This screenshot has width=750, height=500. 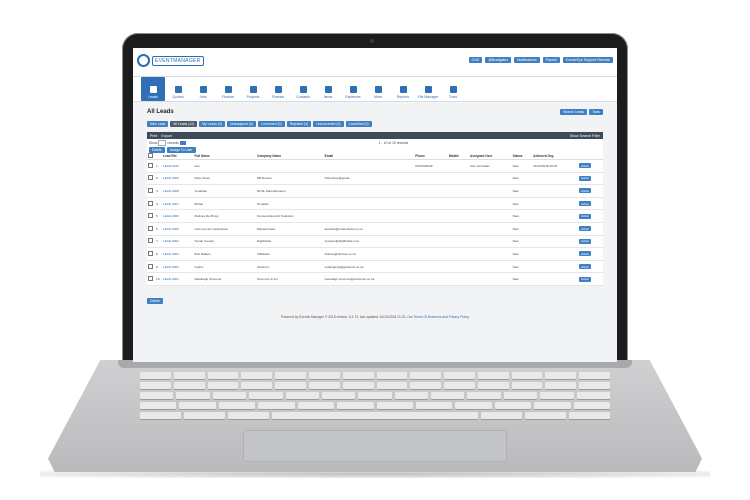 I want to click on top-action-button: CNS, so click(x=475, y=60).